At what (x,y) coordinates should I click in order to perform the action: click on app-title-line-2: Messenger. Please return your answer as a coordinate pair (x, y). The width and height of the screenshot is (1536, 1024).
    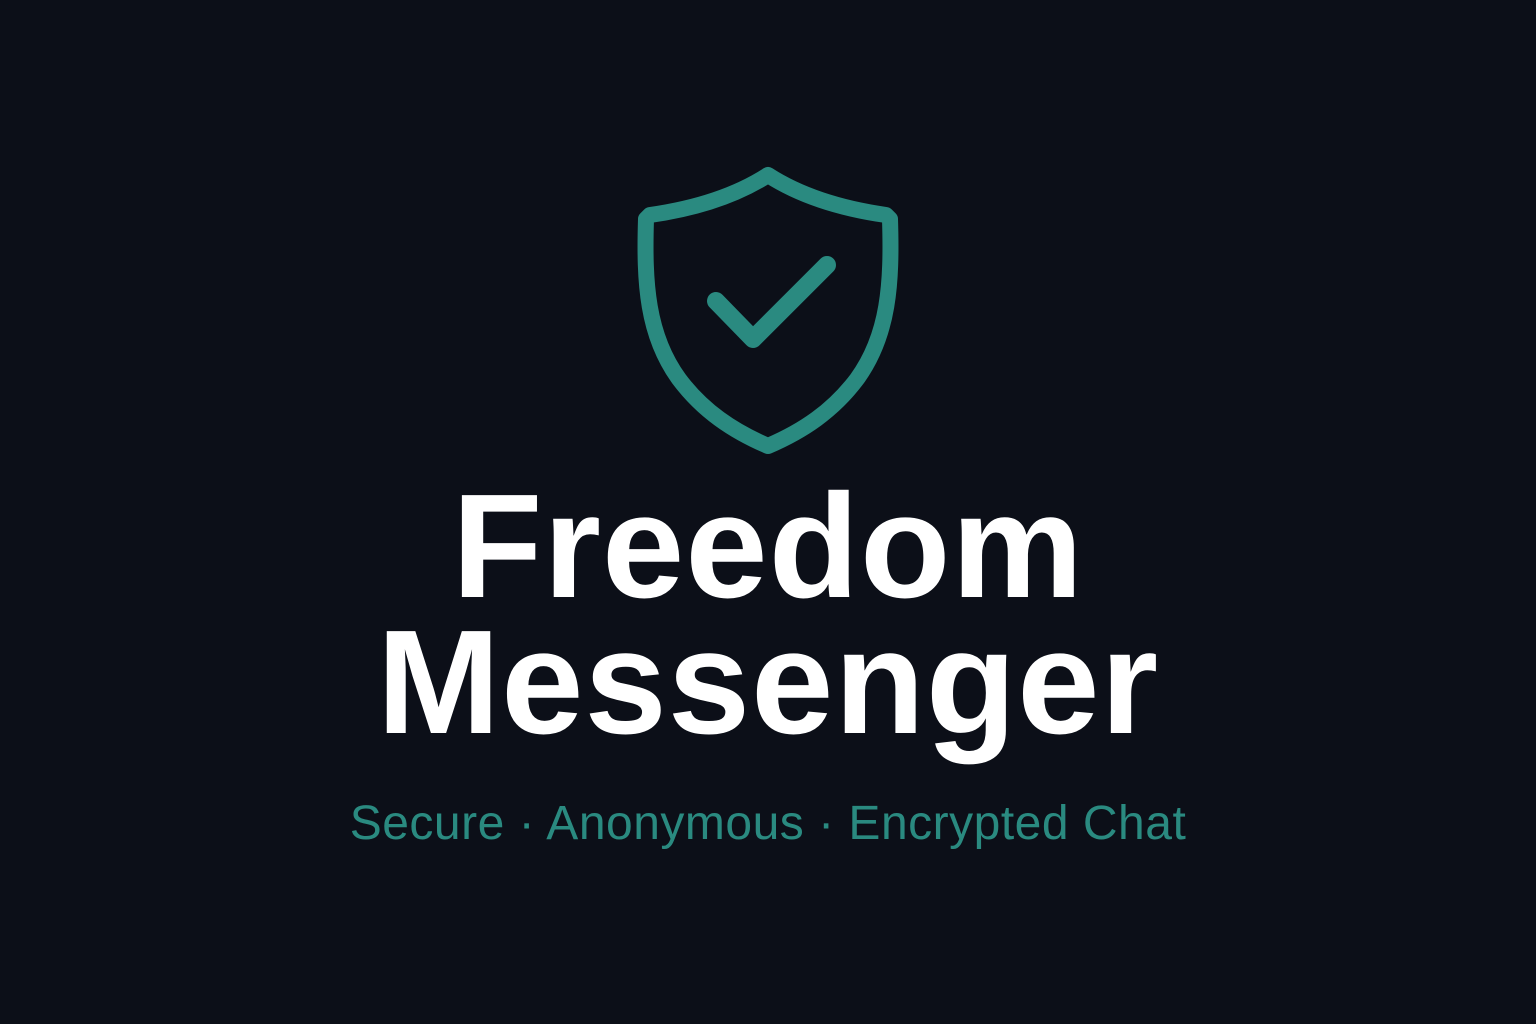
    Looking at the image, I should click on (768, 682).